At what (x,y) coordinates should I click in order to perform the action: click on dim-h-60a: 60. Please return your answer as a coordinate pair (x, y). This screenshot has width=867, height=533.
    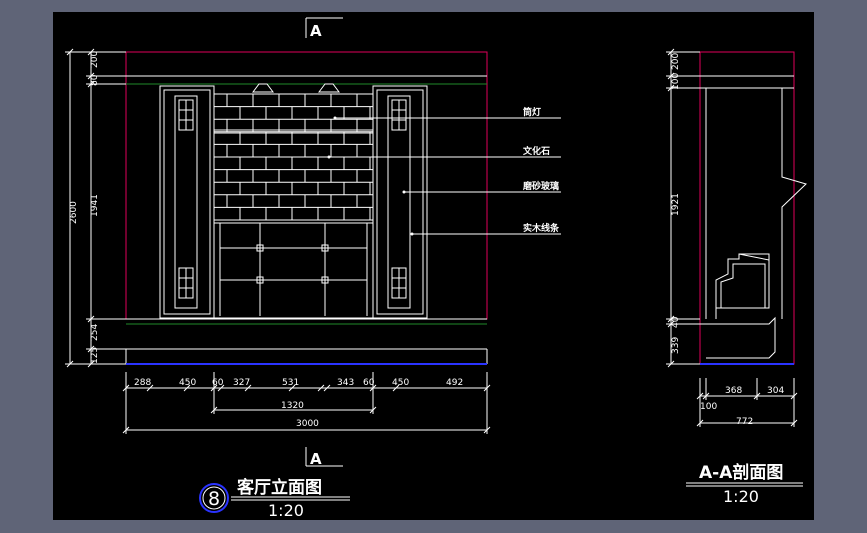
    Looking at the image, I should click on (218, 383).